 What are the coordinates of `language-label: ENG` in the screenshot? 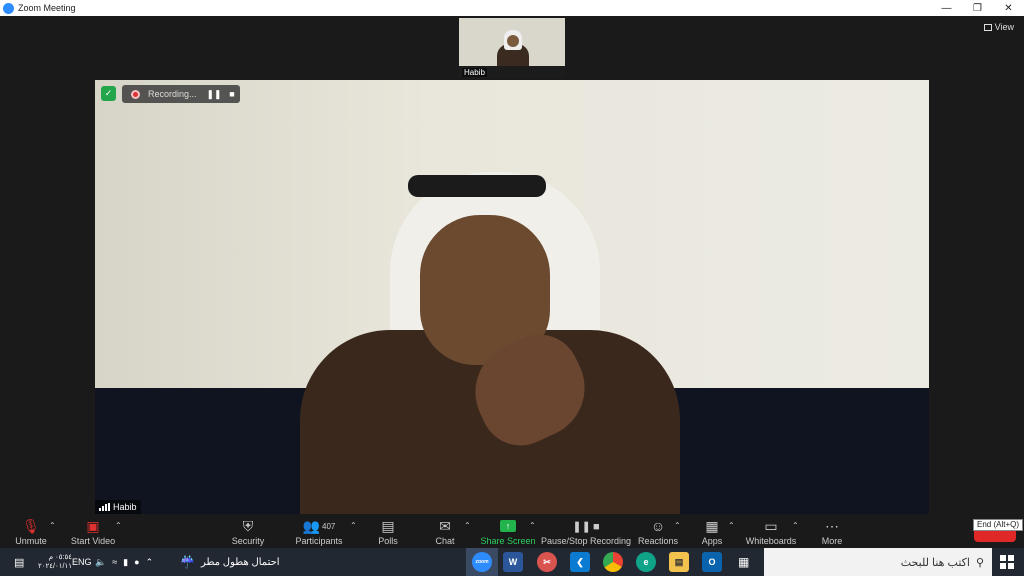 It's located at (82, 562).